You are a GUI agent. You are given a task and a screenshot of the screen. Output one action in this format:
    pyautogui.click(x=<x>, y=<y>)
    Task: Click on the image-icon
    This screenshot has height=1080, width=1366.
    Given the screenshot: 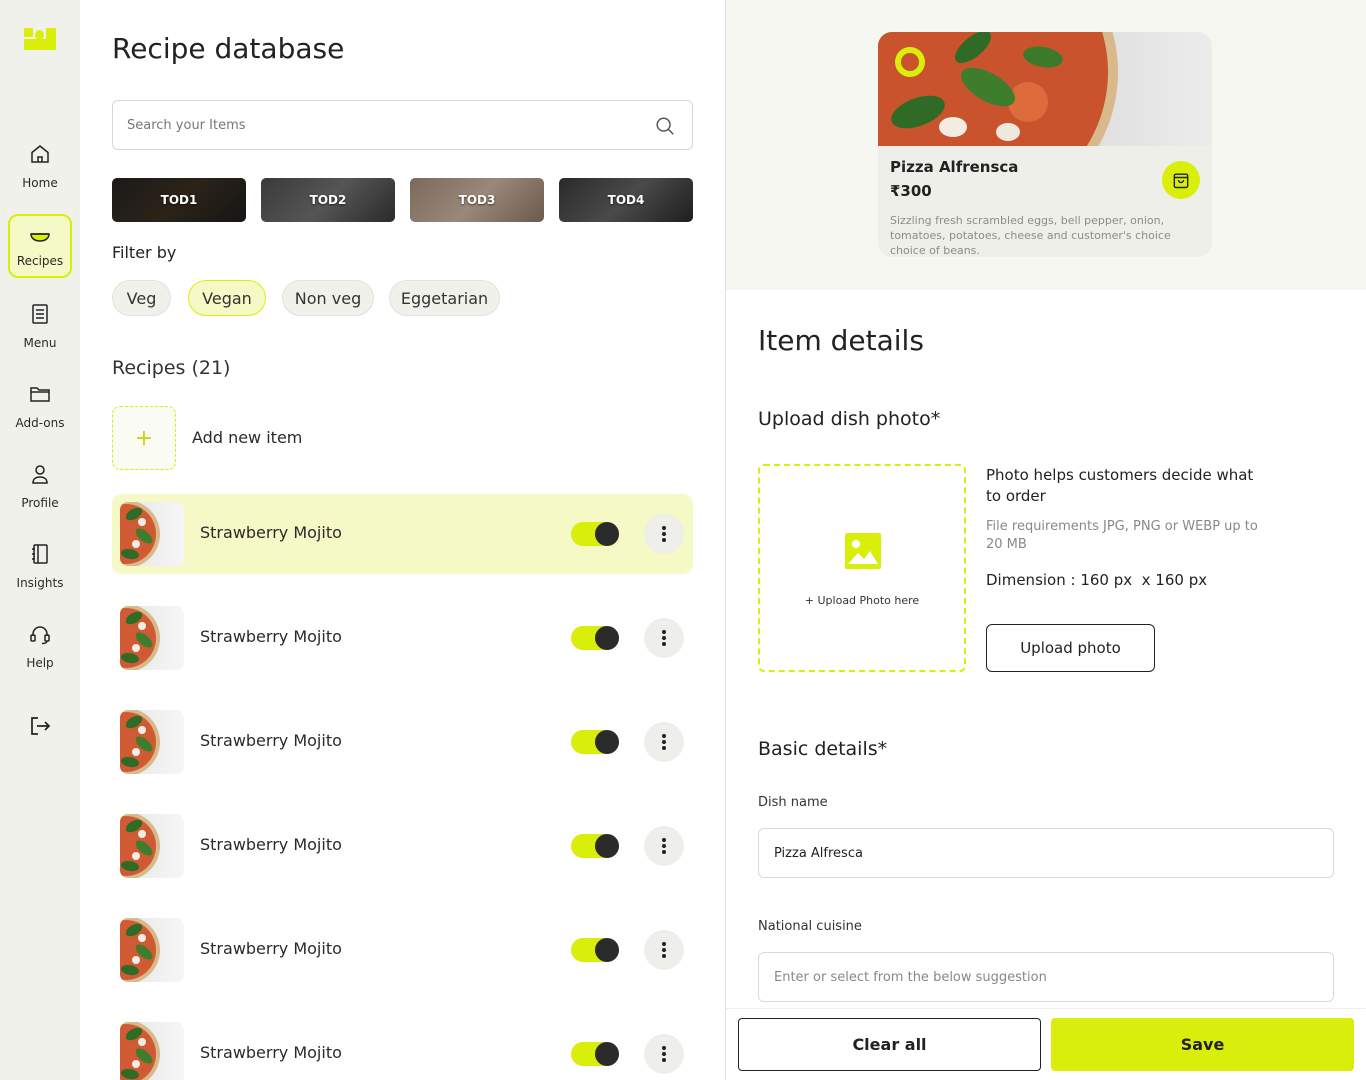 What is the action you would take?
    pyautogui.click(x=863, y=551)
    